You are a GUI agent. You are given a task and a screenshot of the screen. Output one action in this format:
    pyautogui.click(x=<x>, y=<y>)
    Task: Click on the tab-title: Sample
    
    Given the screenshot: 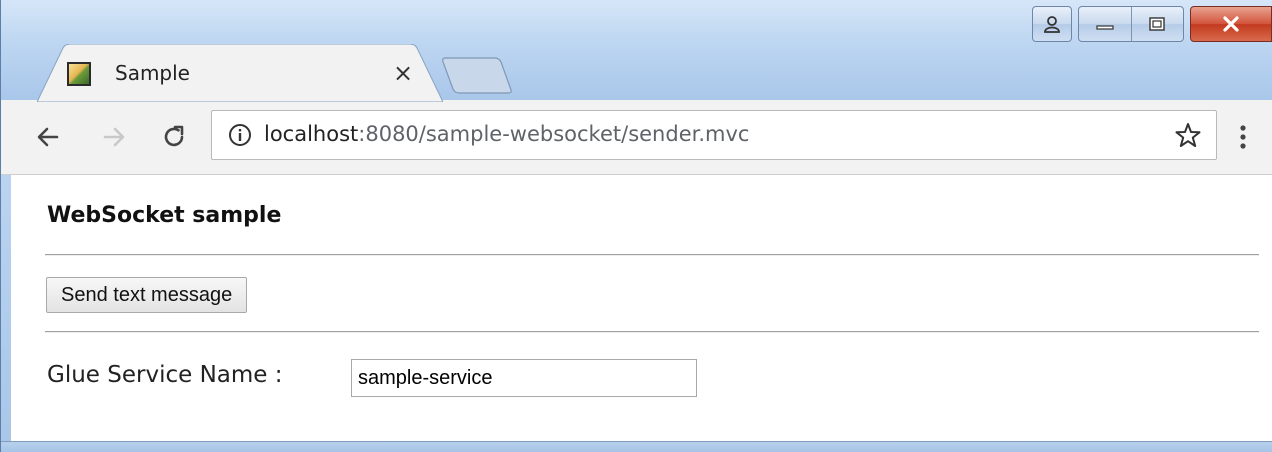 What is the action you would take?
    pyautogui.click(x=152, y=73)
    